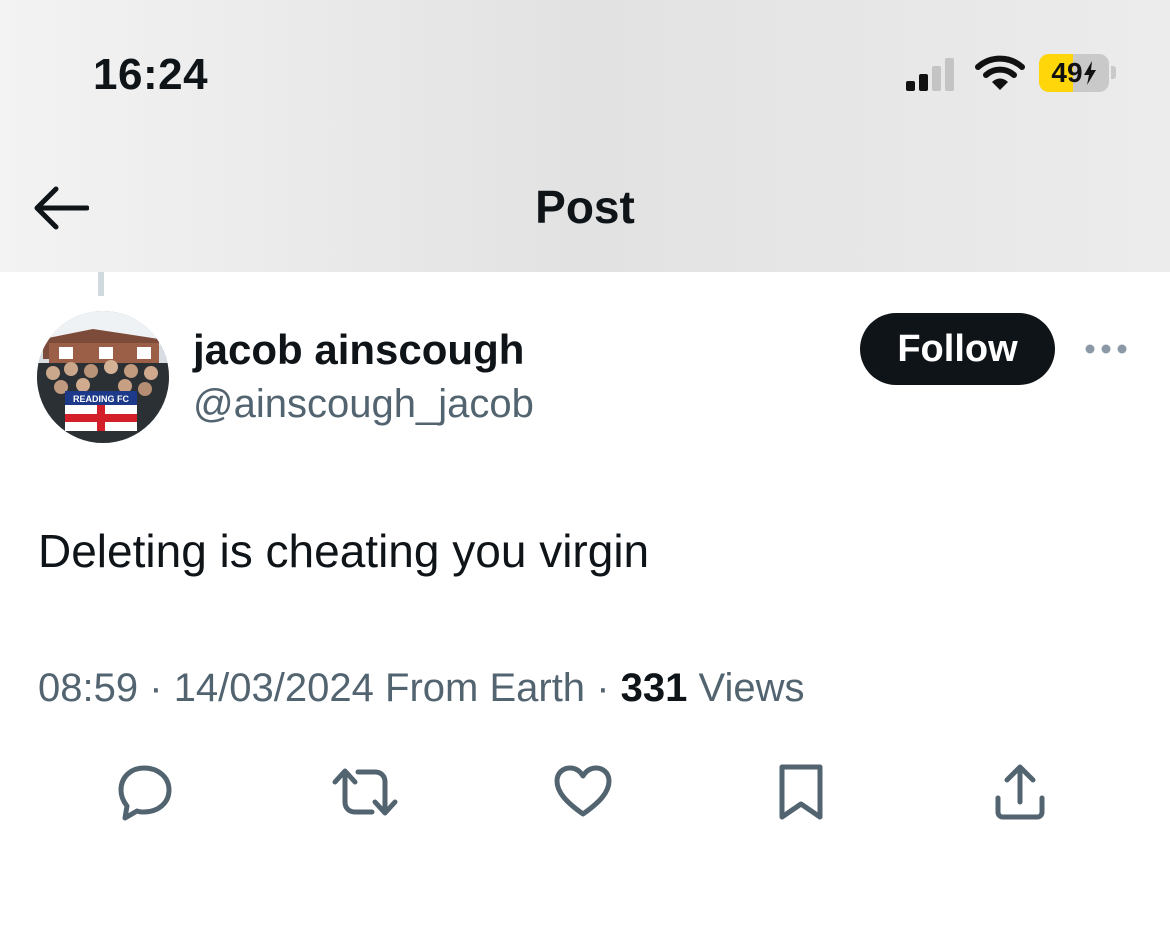 The image size is (1170, 928). I want to click on page-title: Post, so click(585, 207).